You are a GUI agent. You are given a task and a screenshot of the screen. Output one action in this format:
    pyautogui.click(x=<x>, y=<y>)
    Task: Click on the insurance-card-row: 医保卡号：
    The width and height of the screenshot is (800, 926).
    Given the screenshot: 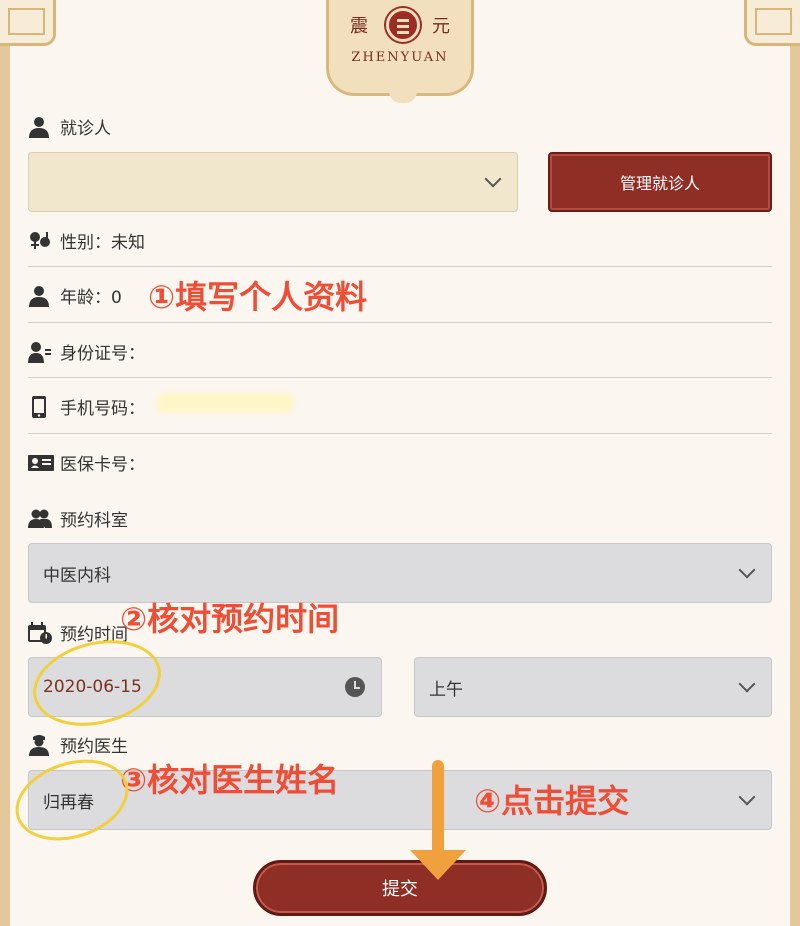 What is the action you would take?
    pyautogui.click(x=86, y=462)
    